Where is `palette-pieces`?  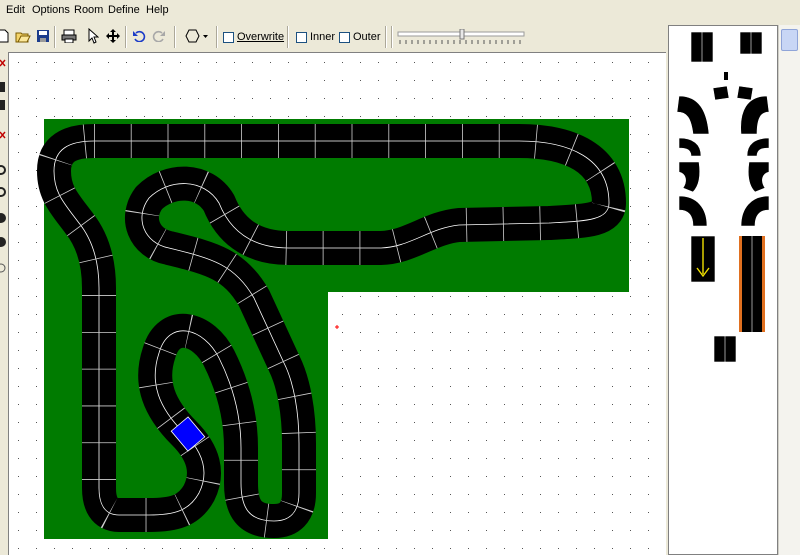 palette-pieces is located at coordinates (723, 197).